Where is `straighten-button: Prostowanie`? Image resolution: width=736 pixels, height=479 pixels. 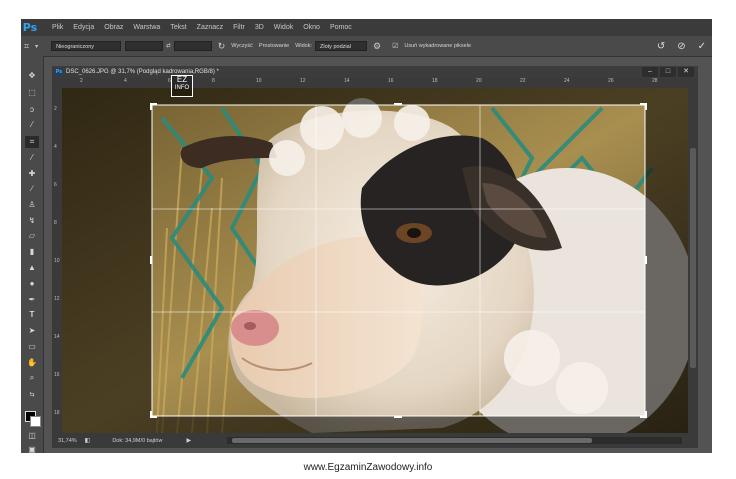
straighten-button: Prostowanie is located at coordinates (274, 46).